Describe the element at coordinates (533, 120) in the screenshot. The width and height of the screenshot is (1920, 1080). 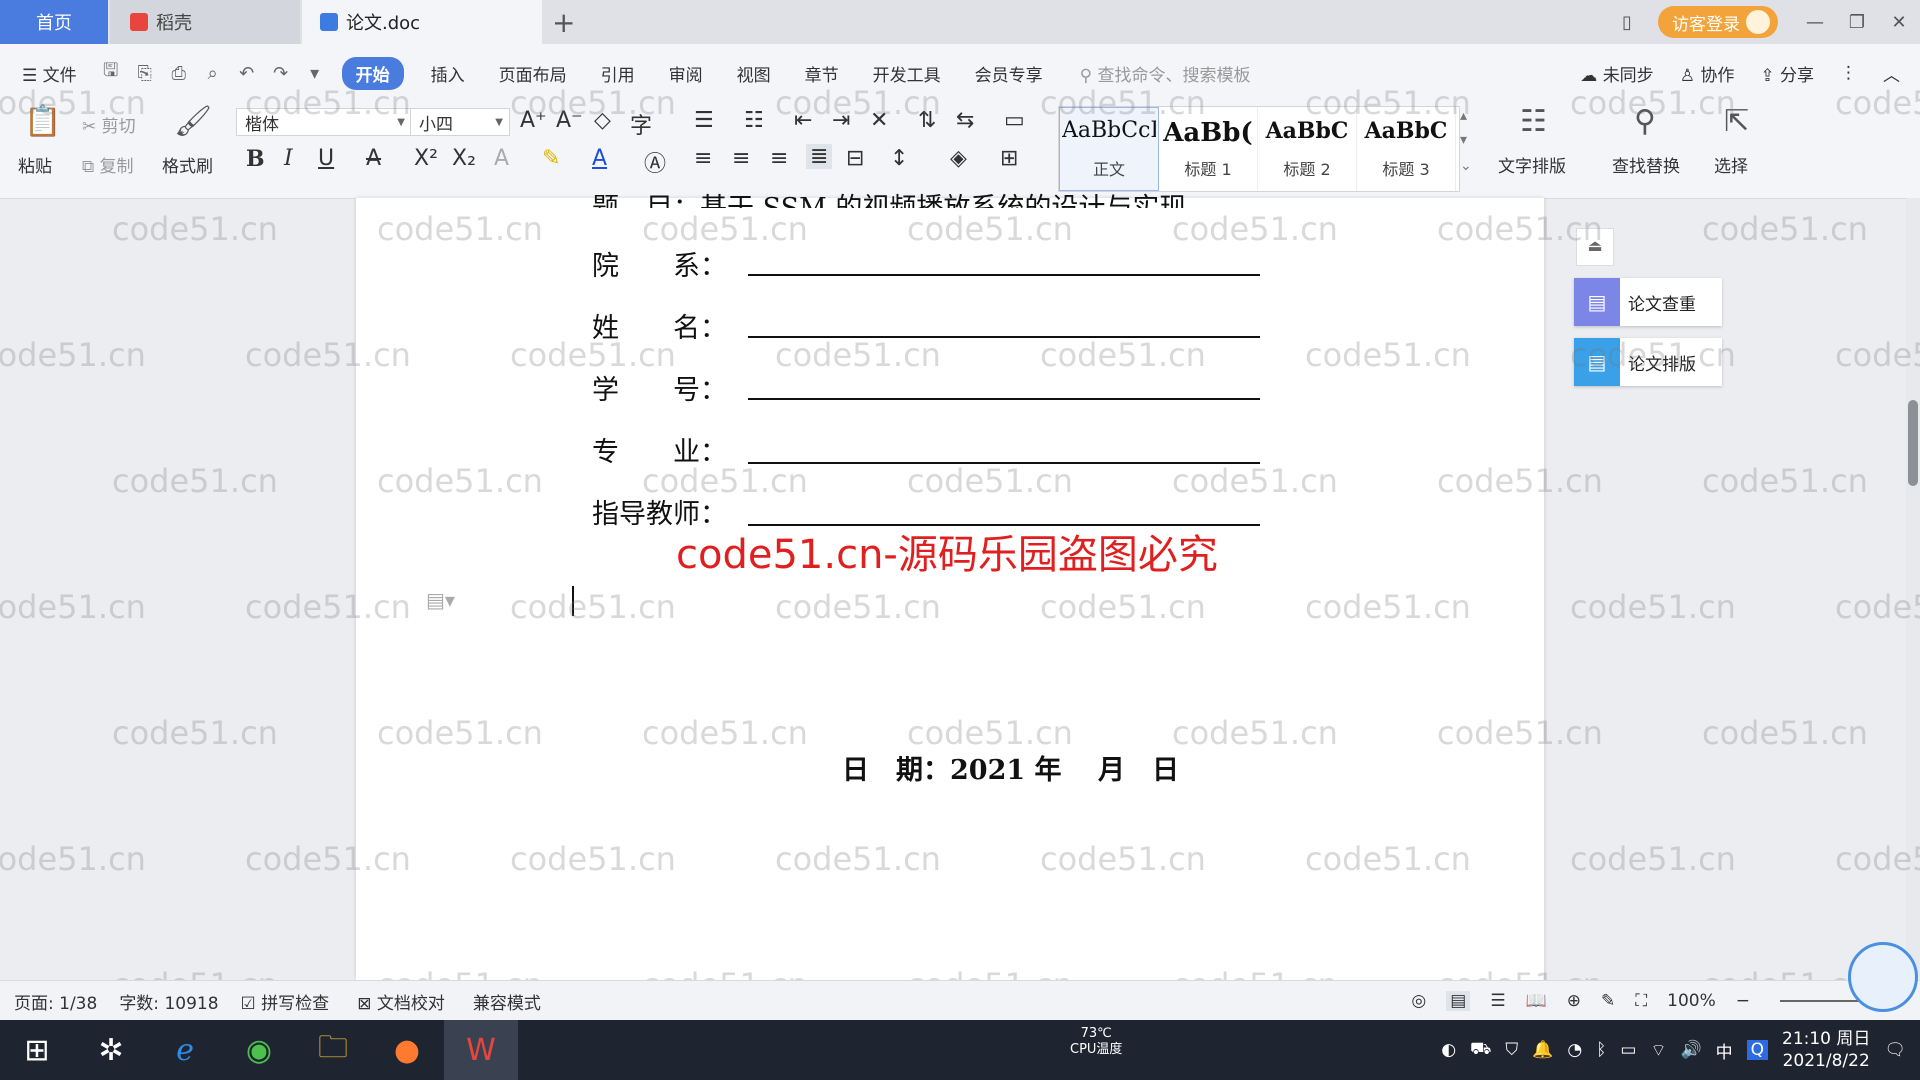
I see `grow-font-icon: A⁺` at that location.